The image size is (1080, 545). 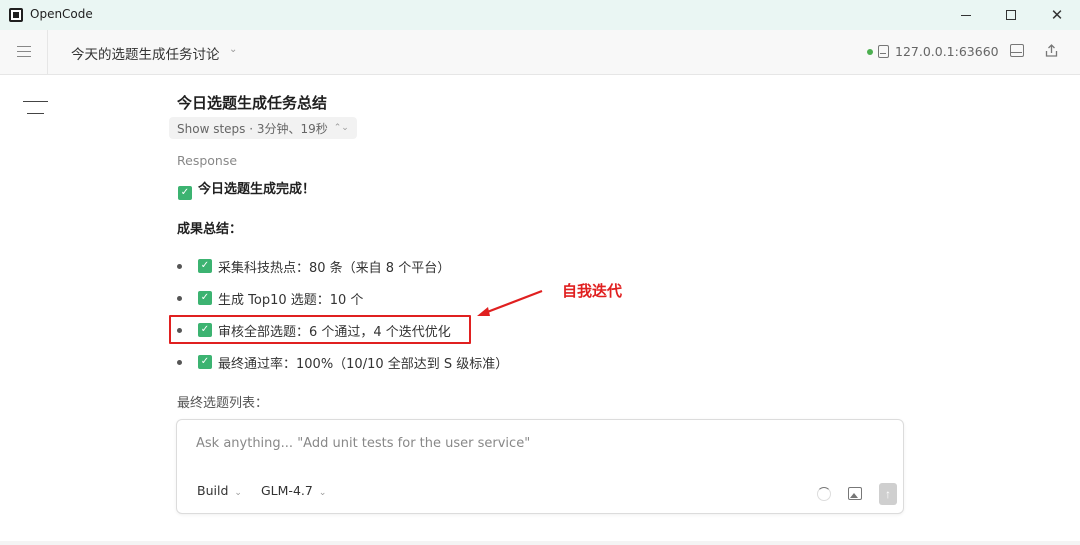 I want to click on summary-heading: 成果总结：, so click(x=210, y=229).